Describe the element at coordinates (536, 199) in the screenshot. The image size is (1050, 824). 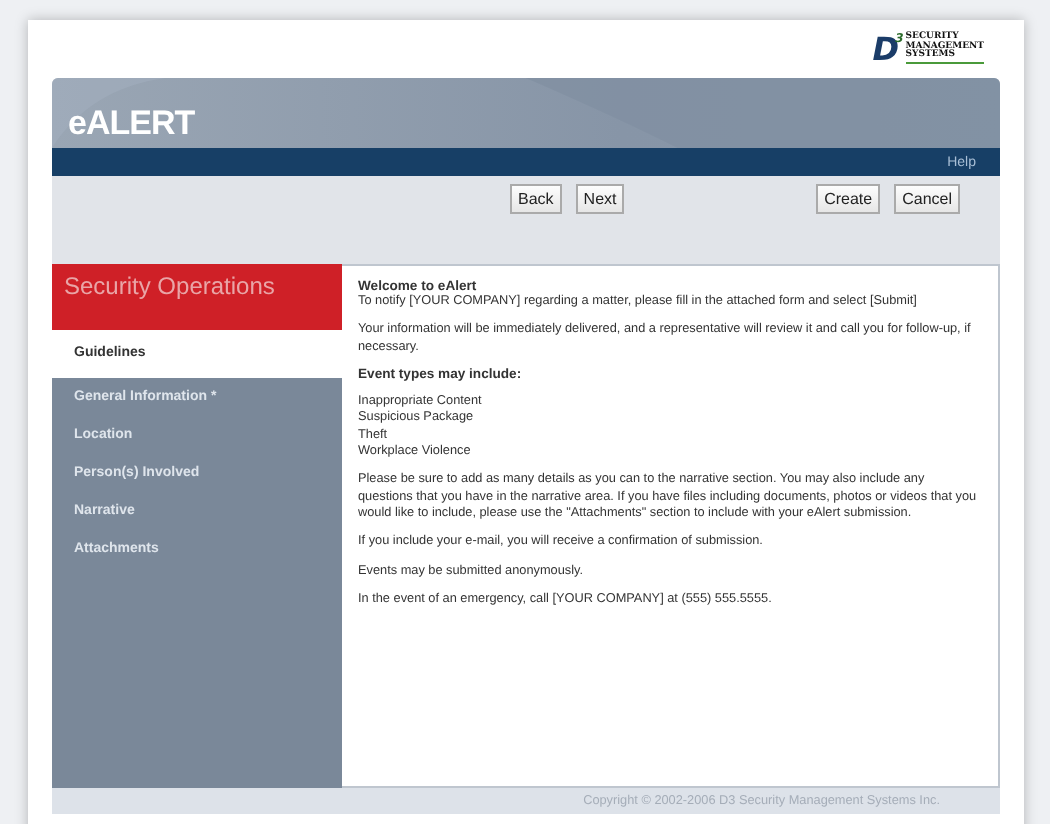
I see `nav-button: Back` at that location.